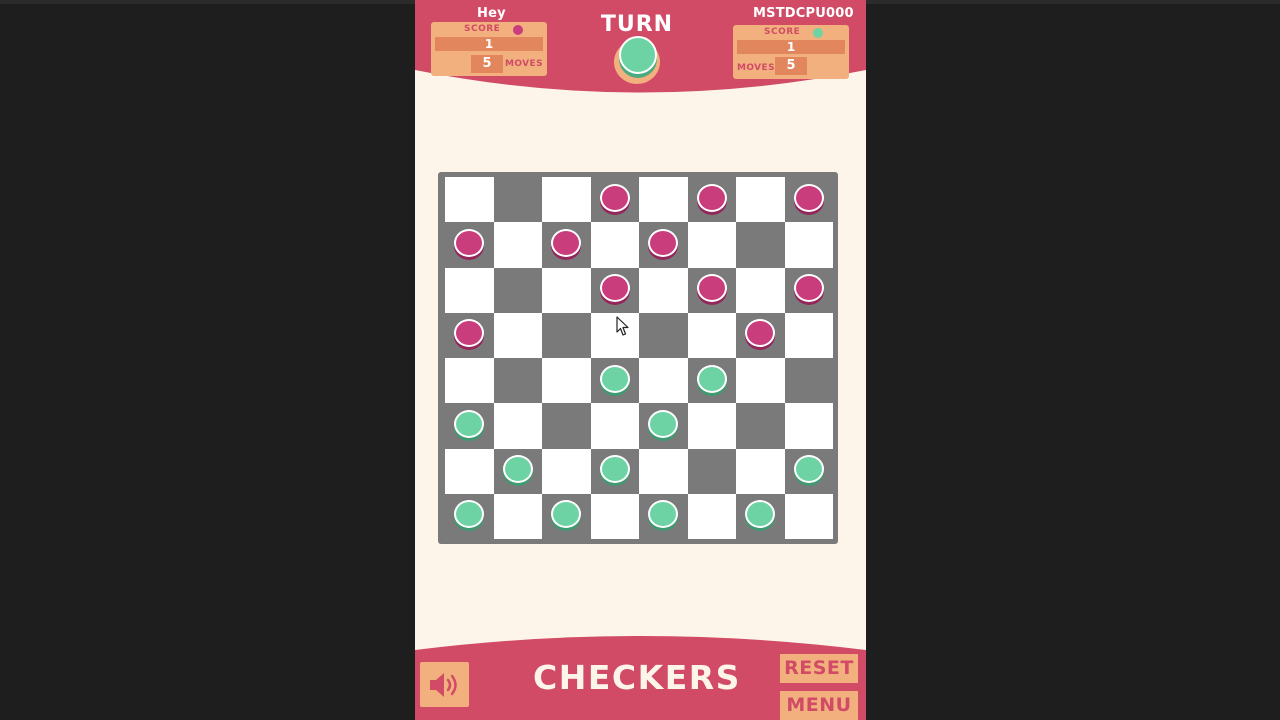 The image size is (1280, 720). Describe the element at coordinates (491, 13) in the screenshot. I see `player-left-name: Hey` at that location.